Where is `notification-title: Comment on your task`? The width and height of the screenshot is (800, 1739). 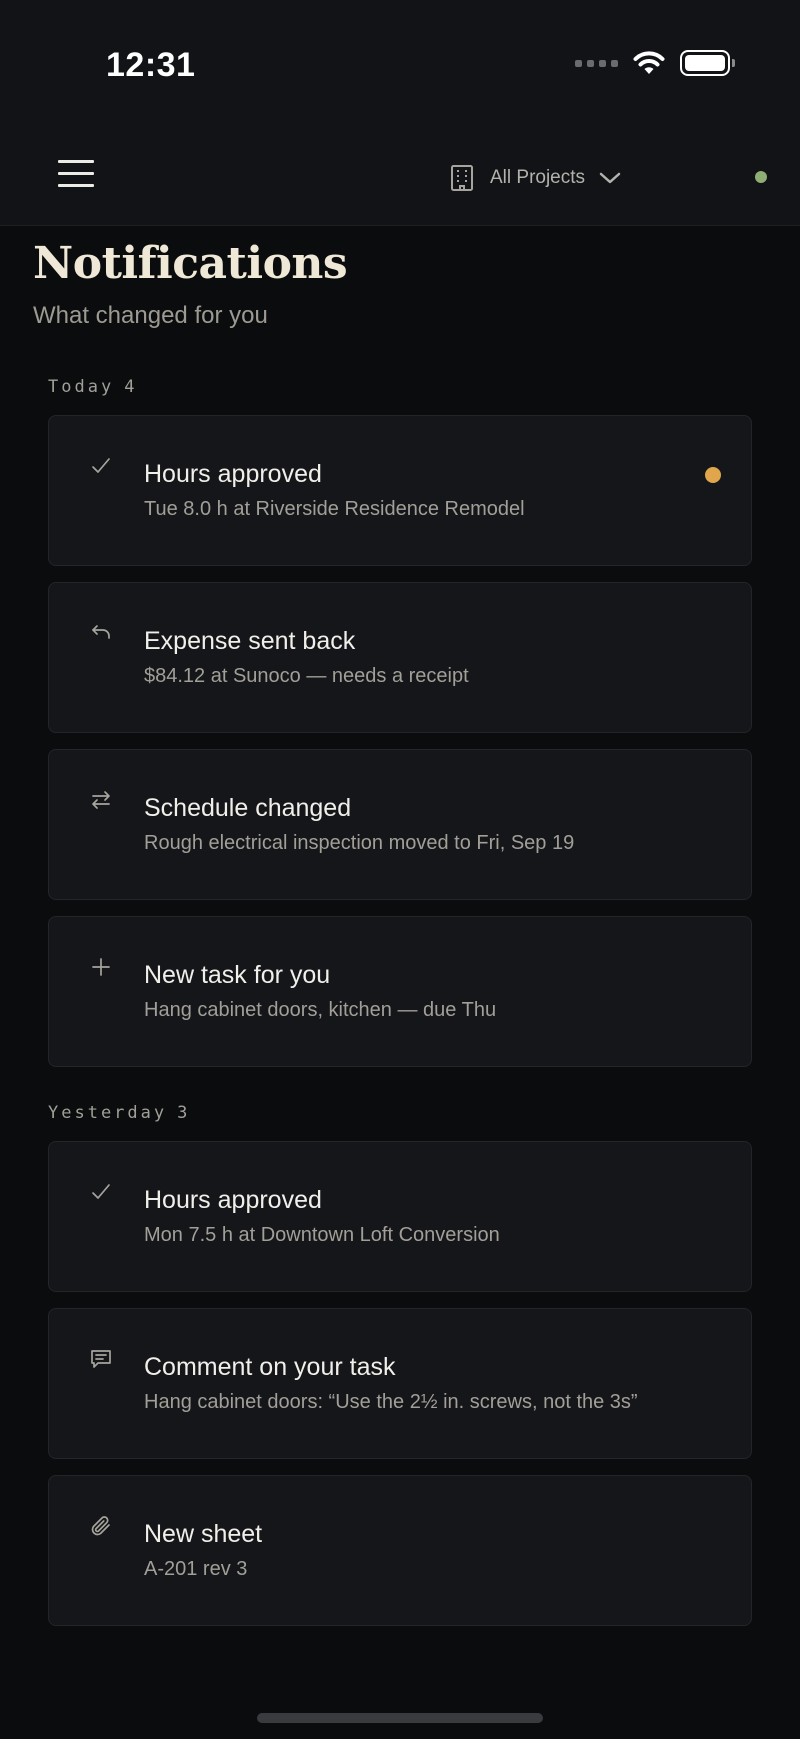 notification-title: Comment on your task is located at coordinates (270, 1367).